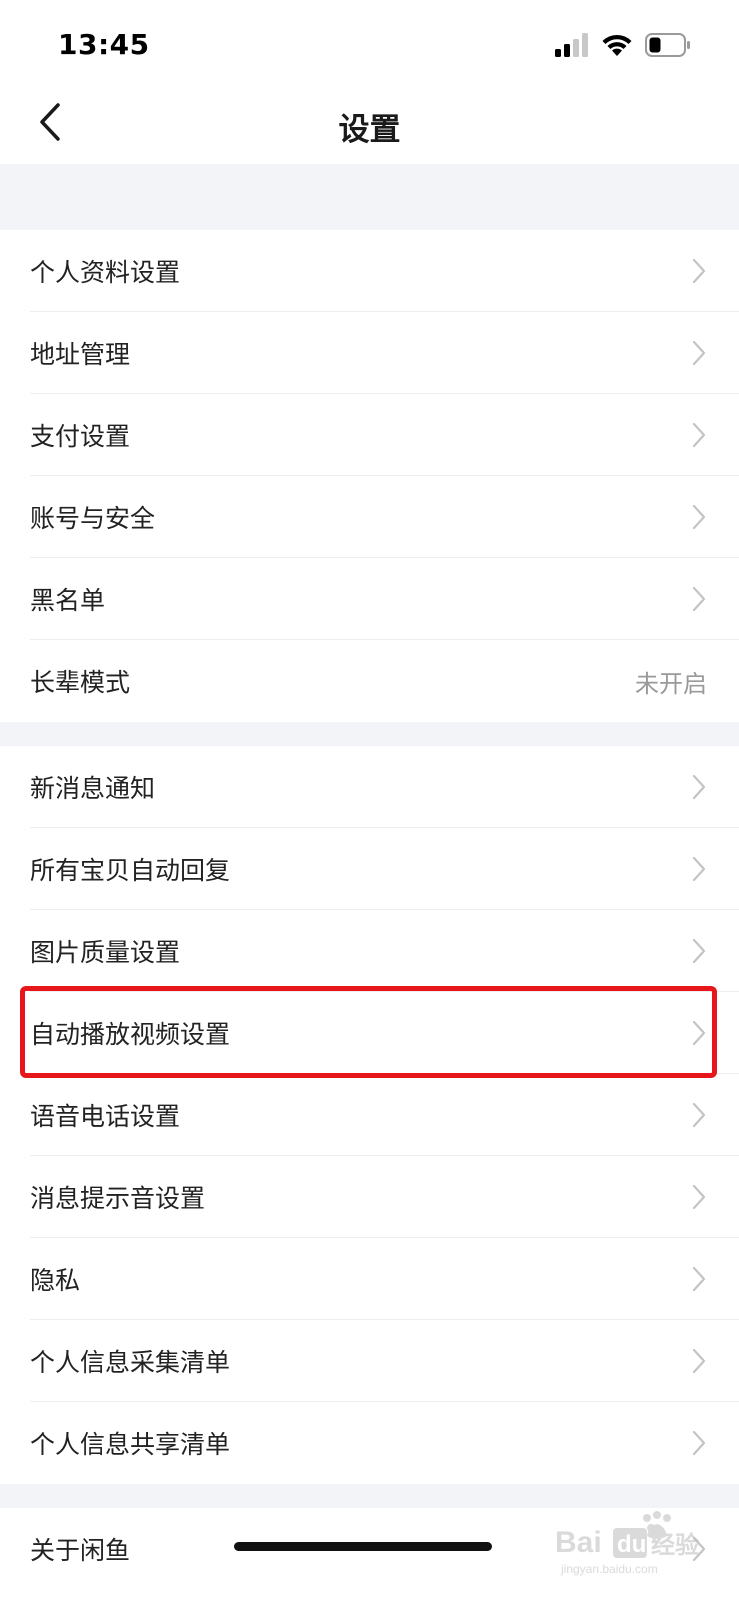 The image size is (739, 1600). What do you see at coordinates (55, 1280) in the screenshot?
I see `settings-item-label: 隐私` at bounding box center [55, 1280].